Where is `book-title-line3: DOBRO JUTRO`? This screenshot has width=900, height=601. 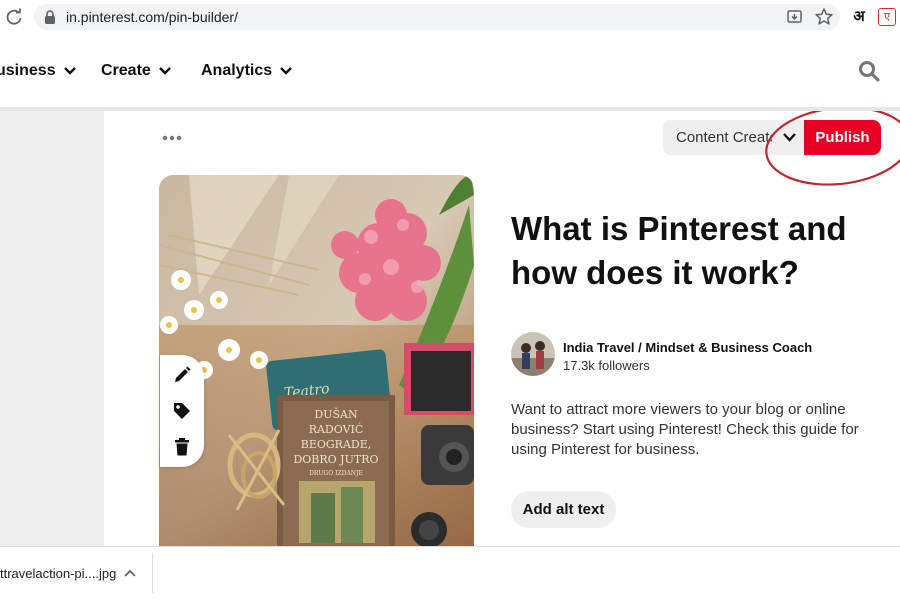
book-title-line3: DOBRO JUTRO is located at coordinates (335, 459).